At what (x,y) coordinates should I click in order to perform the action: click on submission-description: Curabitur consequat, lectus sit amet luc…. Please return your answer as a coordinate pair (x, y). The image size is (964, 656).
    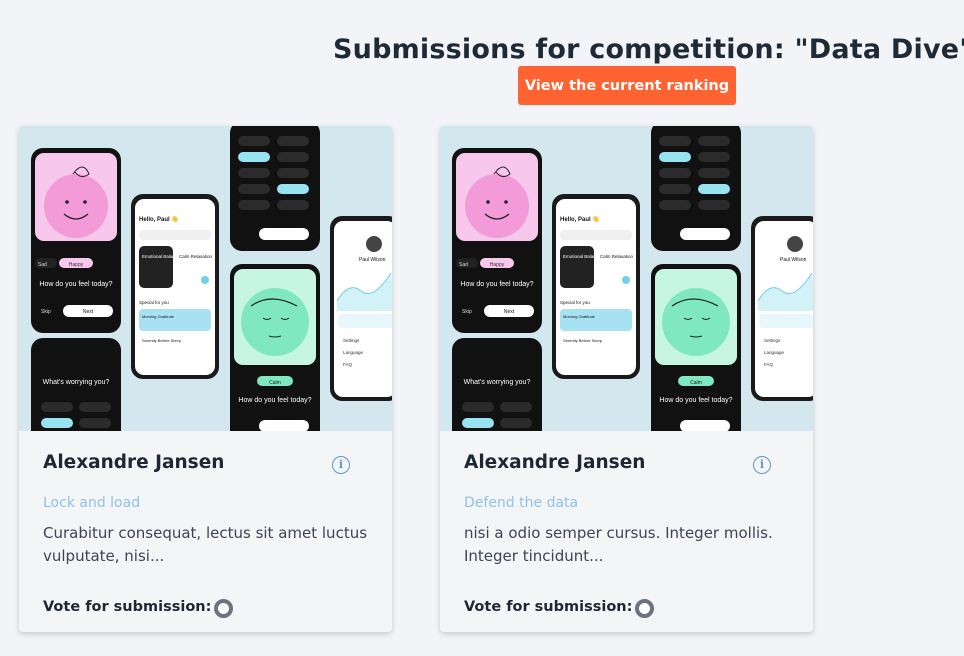
    Looking at the image, I should click on (205, 544).